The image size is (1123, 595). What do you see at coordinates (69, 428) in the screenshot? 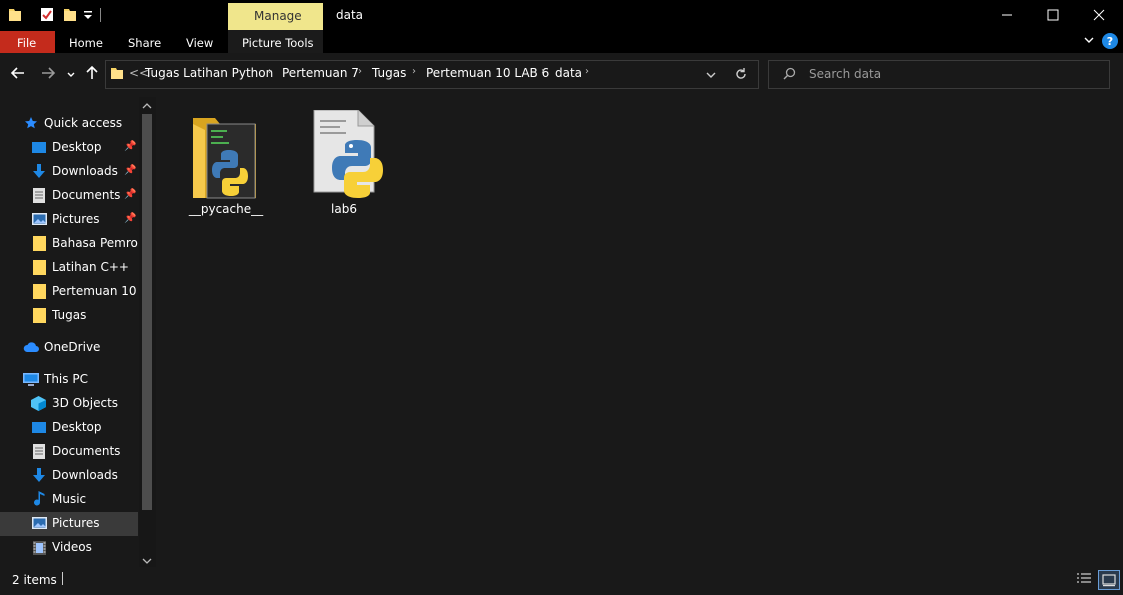
I see `sidebar-item-pc-desktop: Desktop` at bounding box center [69, 428].